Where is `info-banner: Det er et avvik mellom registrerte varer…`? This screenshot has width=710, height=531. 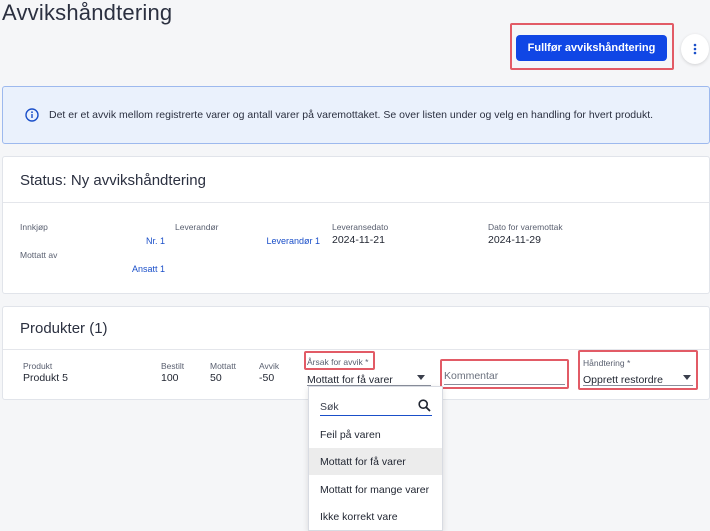 info-banner: Det er et avvik mellom registrerte varer… is located at coordinates (356, 115).